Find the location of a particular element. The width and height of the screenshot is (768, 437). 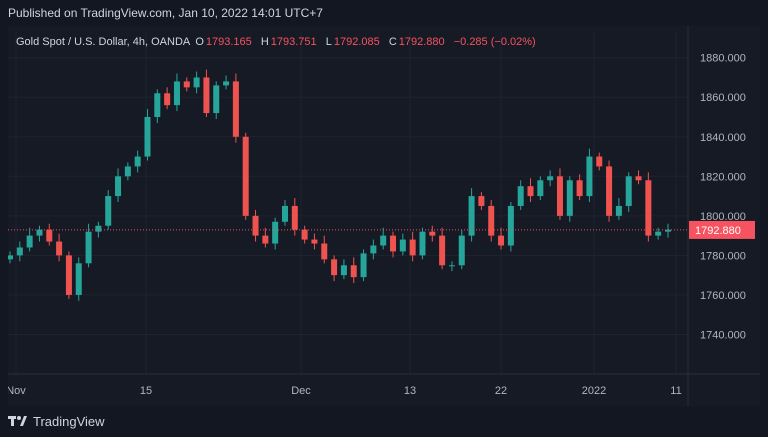

footer-brand: TradingView is located at coordinates (56, 421).